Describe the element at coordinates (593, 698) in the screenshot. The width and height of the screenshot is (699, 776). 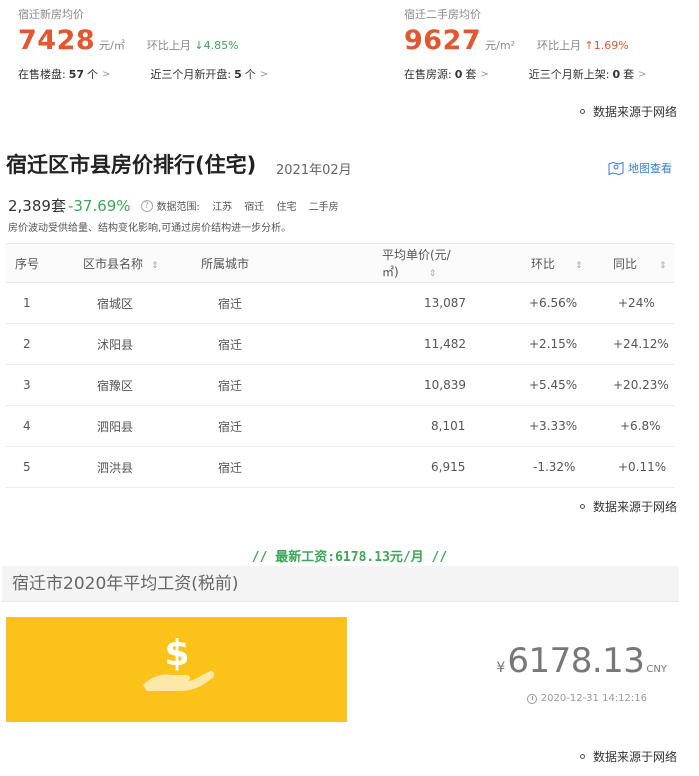
I see `salary-timestamp-text: 2020-12-31 14:12:16` at that location.